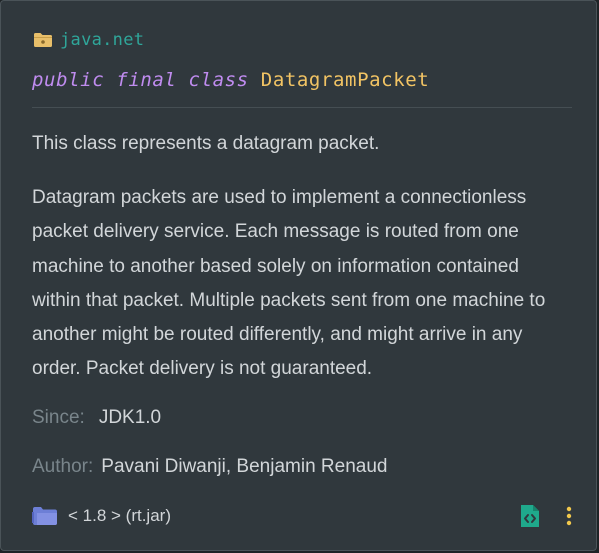  I want to click on since-value: JDK1.0, so click(130, 417).